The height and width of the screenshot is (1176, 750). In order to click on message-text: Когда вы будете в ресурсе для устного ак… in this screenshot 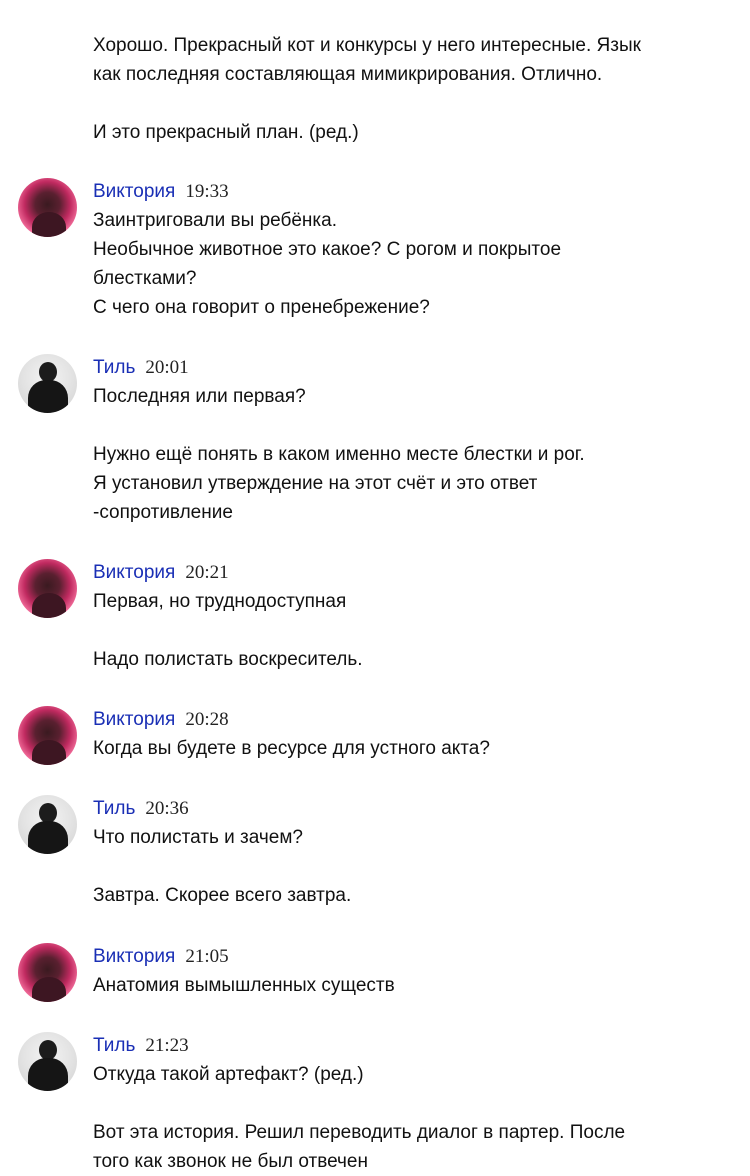, I will do `click(291, 748)`.